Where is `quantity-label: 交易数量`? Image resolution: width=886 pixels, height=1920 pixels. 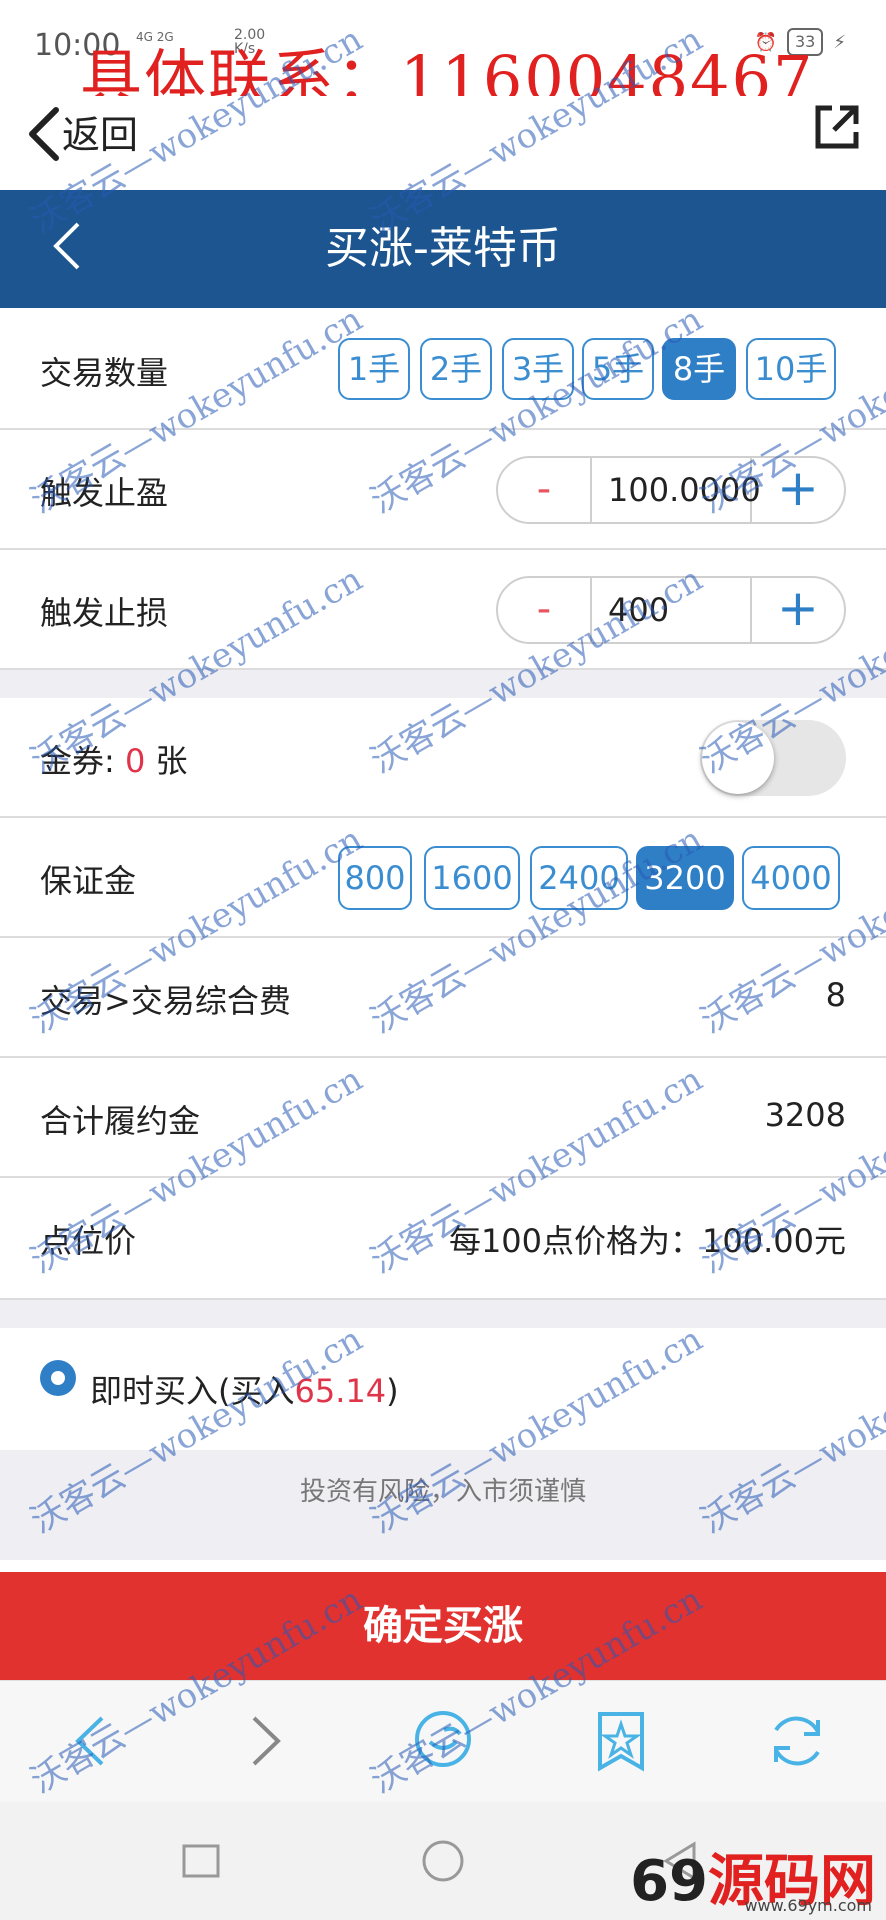 quantity-label: 交易数量 is located at coordinates (104, 373).